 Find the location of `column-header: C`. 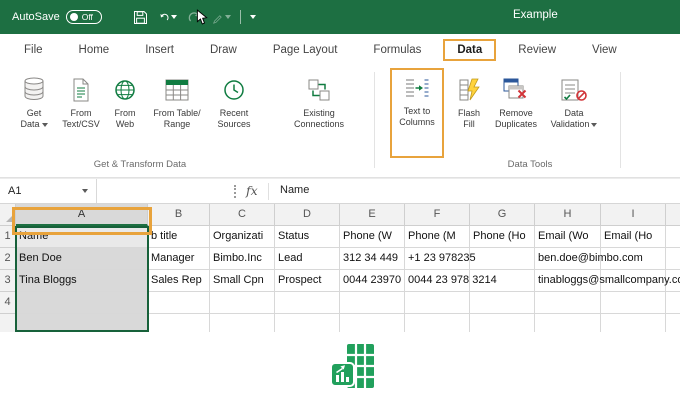

column-header: C is located at coordinates (242, 215).